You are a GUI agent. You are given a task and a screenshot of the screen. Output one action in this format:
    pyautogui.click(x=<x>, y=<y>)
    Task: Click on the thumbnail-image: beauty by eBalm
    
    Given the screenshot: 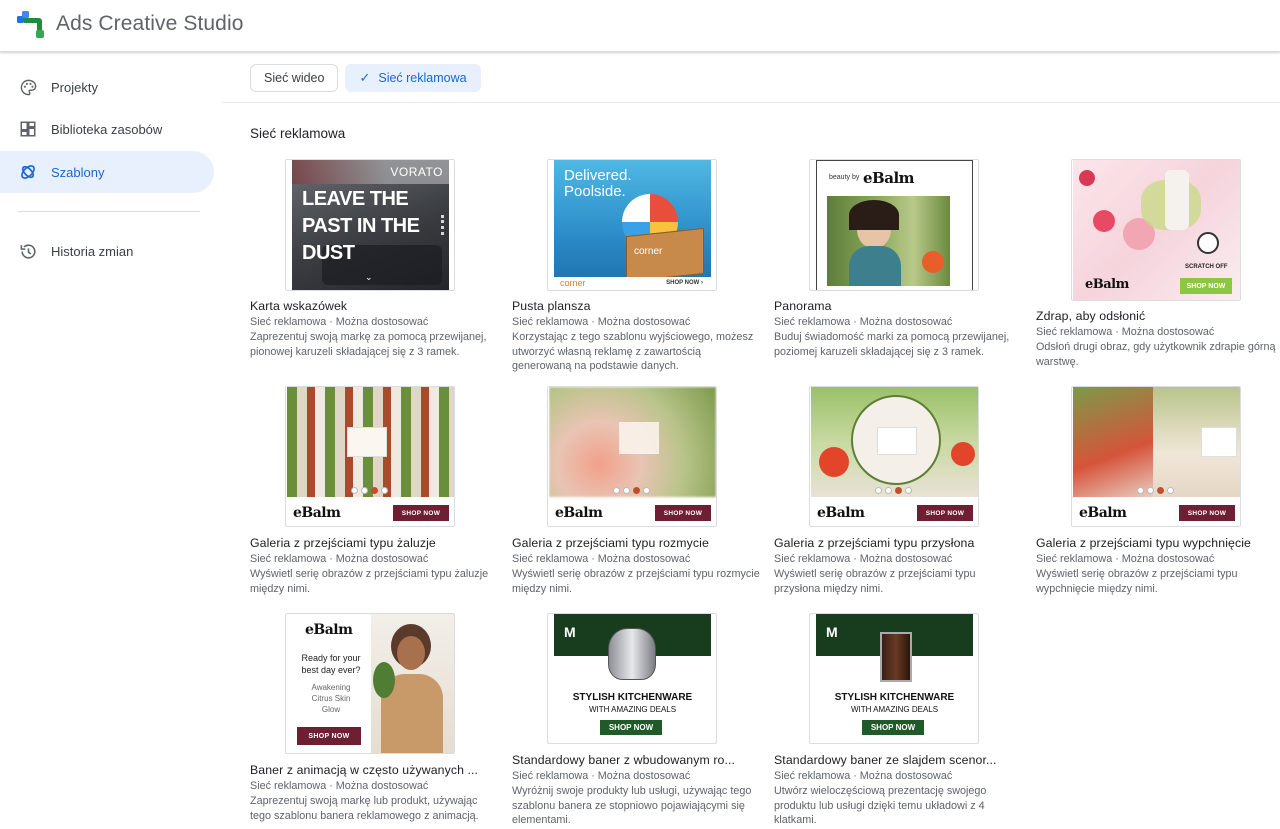 What is the action you would take?
    pyautogui.click(x=894, y=225)
    